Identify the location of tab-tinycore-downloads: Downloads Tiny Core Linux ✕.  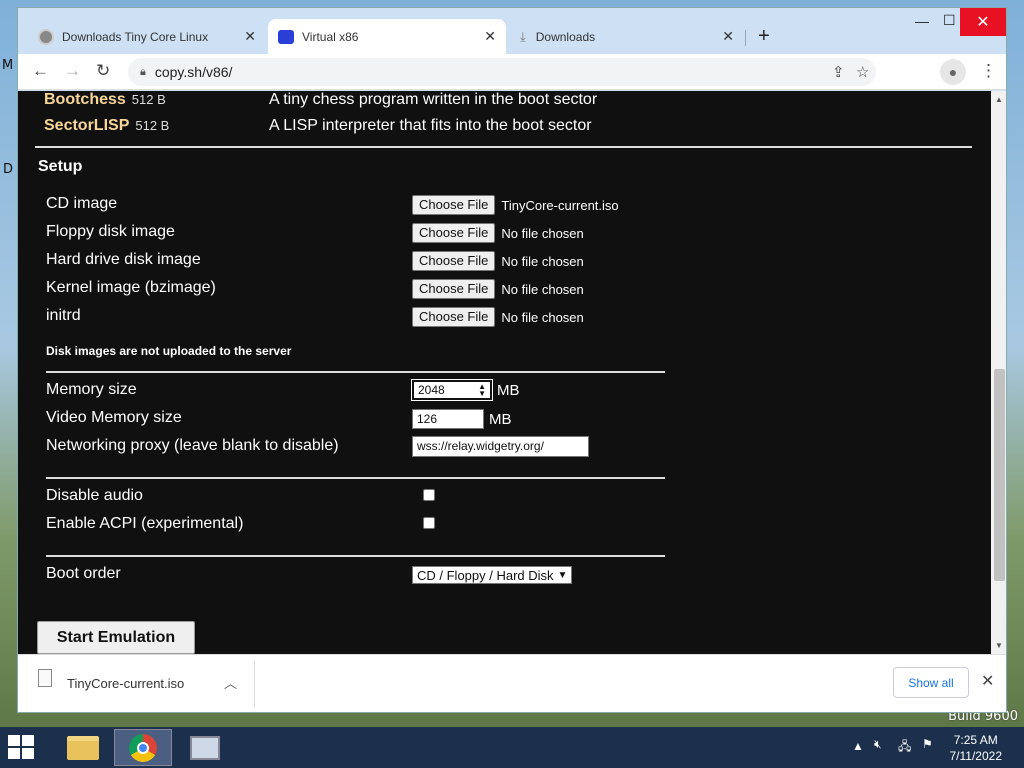
(148, 36).